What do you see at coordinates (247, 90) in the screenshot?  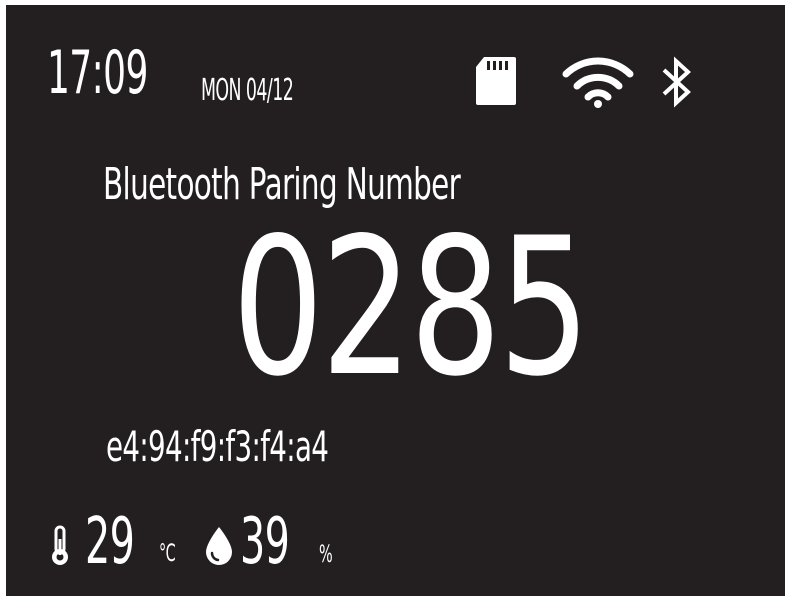 I see `clock-date: MON 04/12` at bounding box center [247, 90].